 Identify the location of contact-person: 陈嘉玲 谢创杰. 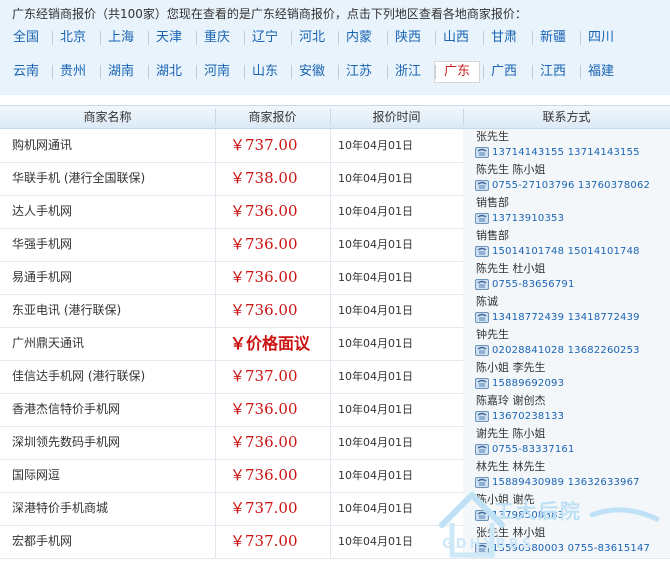
(511, 400).